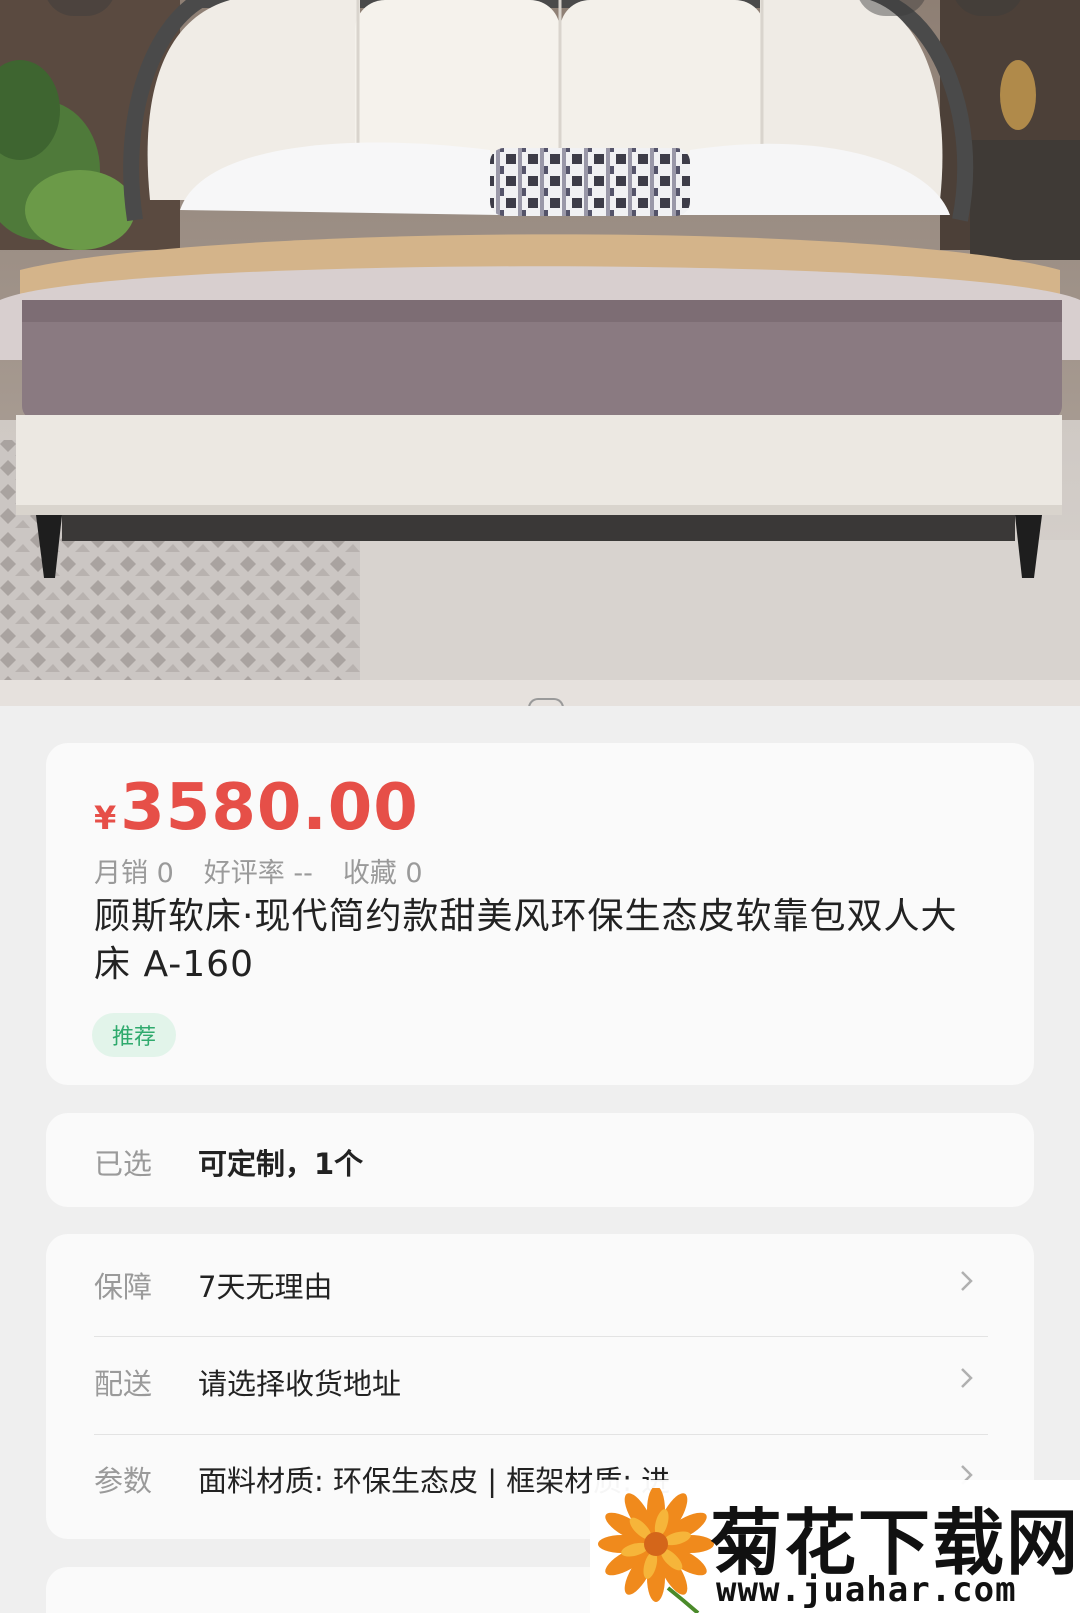 Image resolution: width=1080 pixels, height=1613 pixels. I want to click on watermark: 菊花下载网 www.juahar.com, so click(835, 1546).